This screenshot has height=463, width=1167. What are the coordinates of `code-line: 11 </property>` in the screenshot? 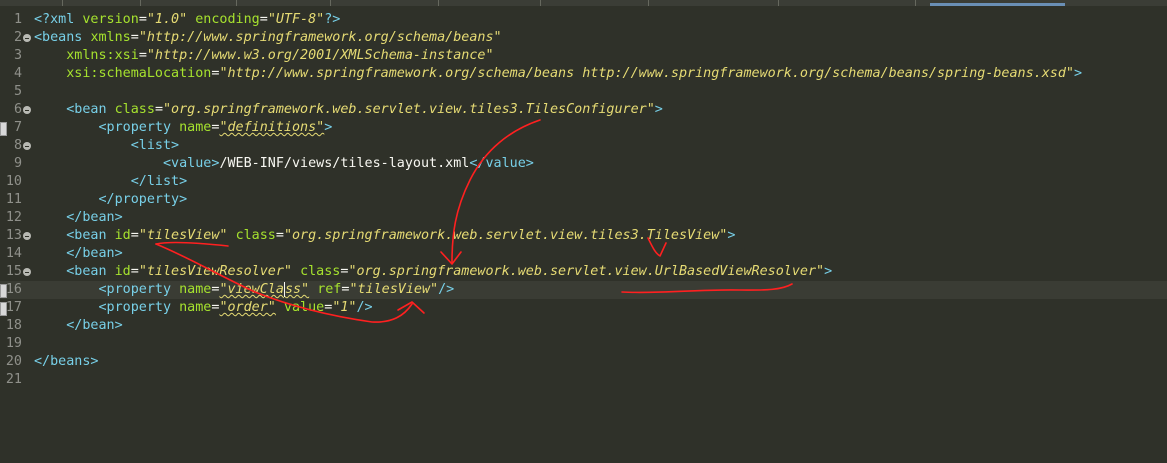 It's located at (583, 200).